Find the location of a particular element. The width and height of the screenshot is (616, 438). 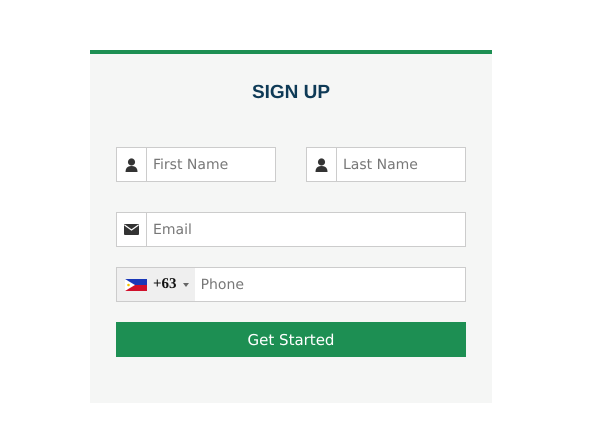

country-selector: +63 is located at coordinates (156, 284).